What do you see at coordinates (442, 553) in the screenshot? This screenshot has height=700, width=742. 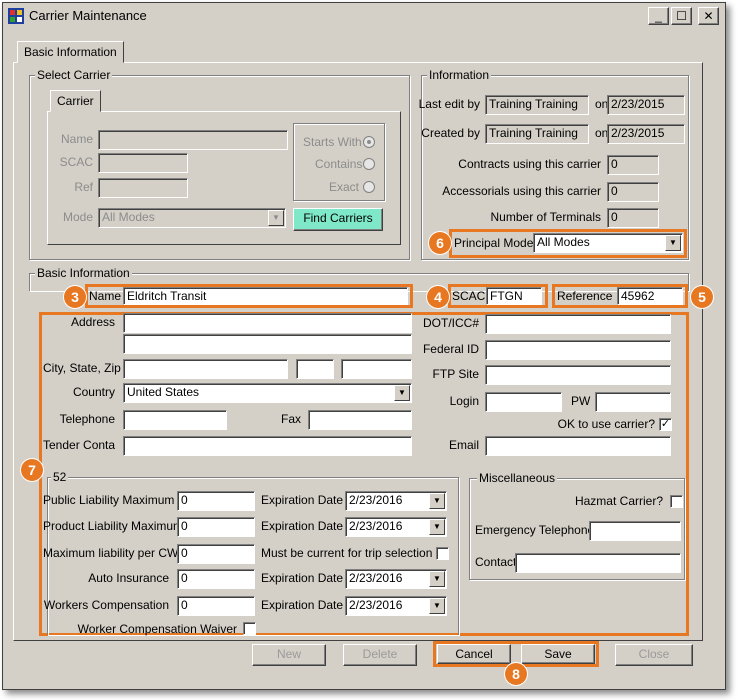 I see `must-be-current-checkbox` at bounding box center [442, 553].